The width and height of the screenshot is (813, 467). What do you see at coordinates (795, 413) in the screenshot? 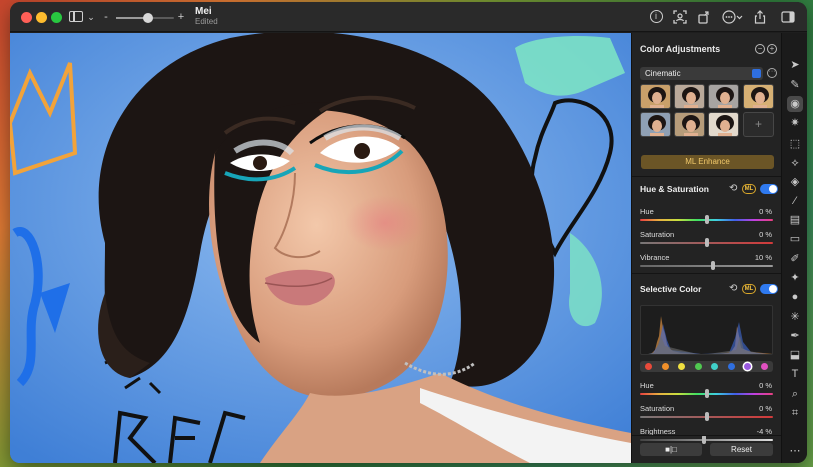
I see `crop-icon: ⌗` at bounding box center [795, 413].